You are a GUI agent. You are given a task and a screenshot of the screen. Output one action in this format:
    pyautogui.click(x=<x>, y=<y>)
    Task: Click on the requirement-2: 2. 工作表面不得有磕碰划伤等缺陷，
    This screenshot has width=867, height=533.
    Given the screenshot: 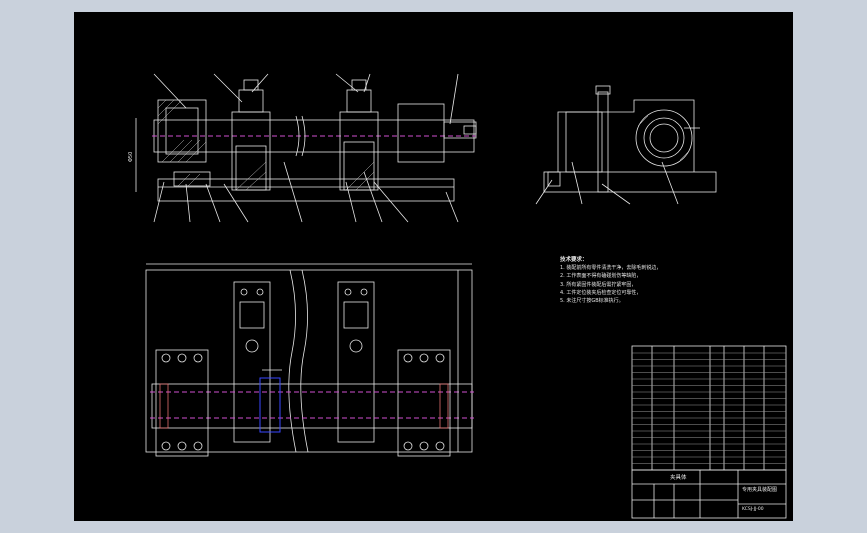 What is the action you would take?
    pyautogui.click(x=601, y=276)
    